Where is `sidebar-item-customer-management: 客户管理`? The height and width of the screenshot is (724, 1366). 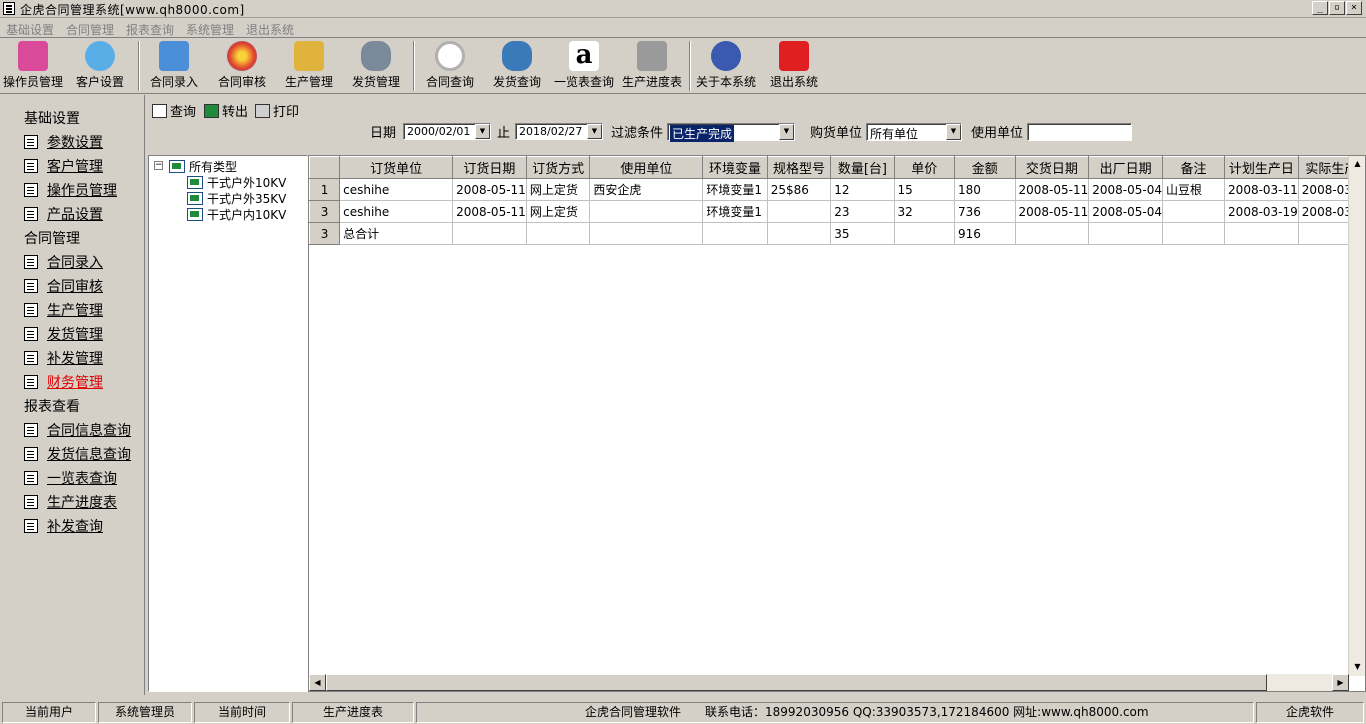 sidebar-item-customer-management: 客户管理 is located at coordinates (63, 166).